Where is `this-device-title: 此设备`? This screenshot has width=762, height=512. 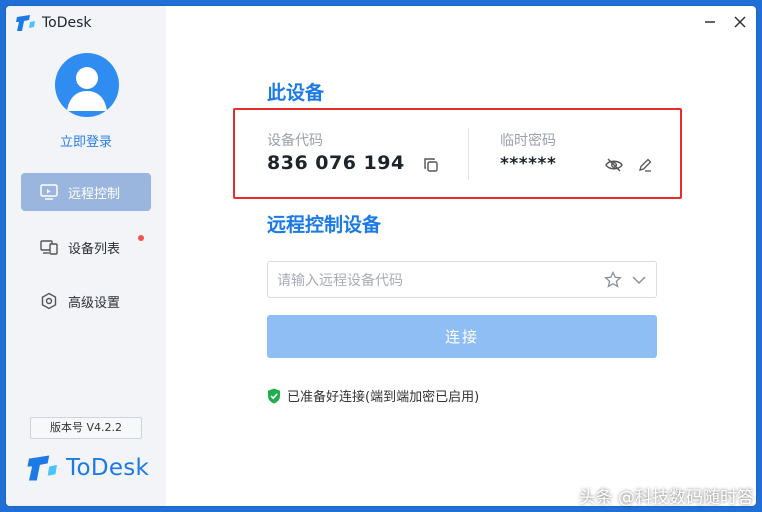 this-device-title: 此设备 is located at coordinates (296, 93).